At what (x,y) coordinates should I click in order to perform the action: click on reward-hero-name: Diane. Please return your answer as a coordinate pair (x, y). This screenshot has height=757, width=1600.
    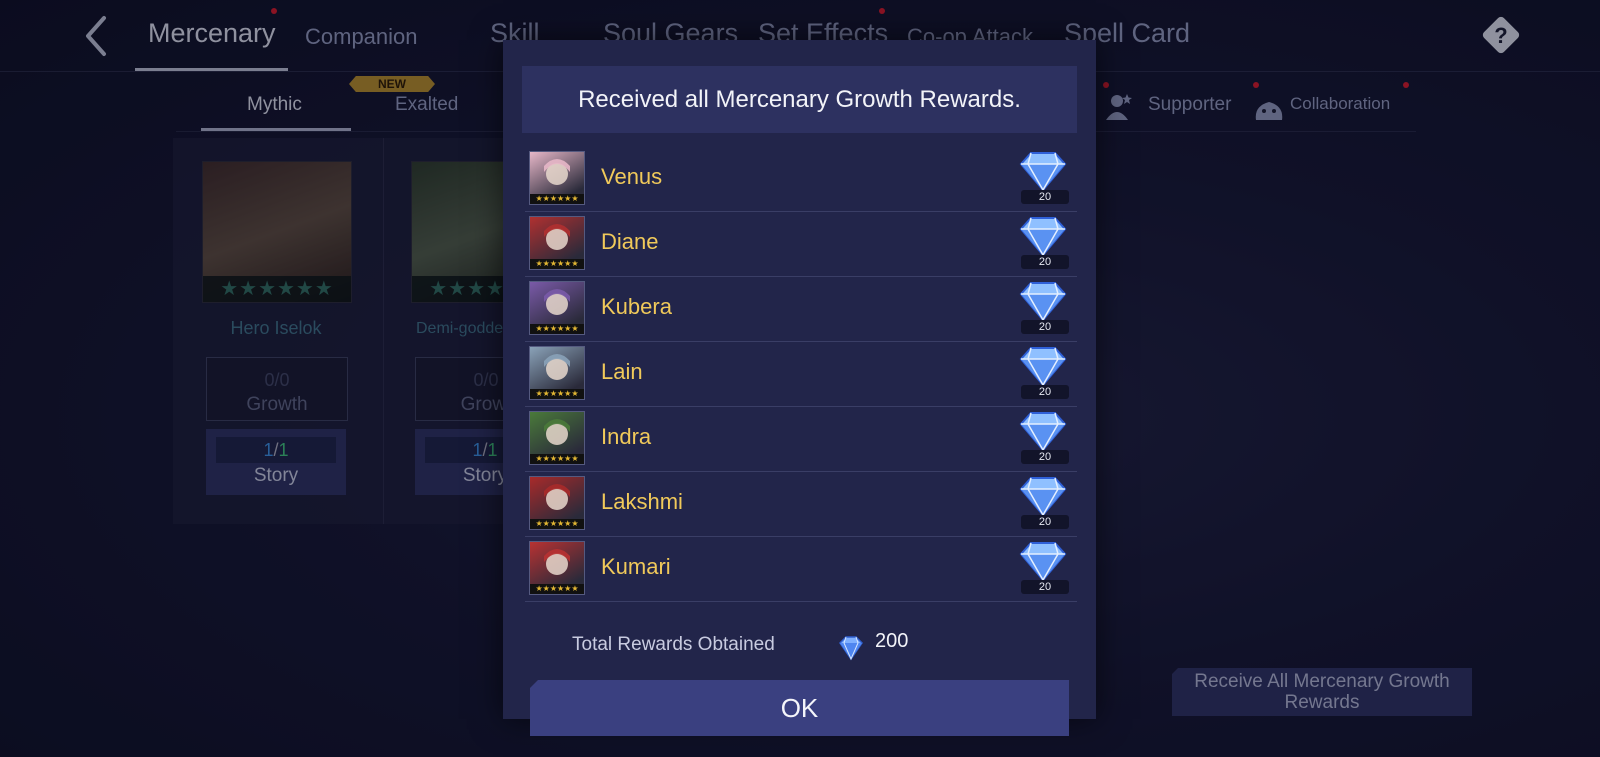
    Looking at the image, I should click on (630, 241).